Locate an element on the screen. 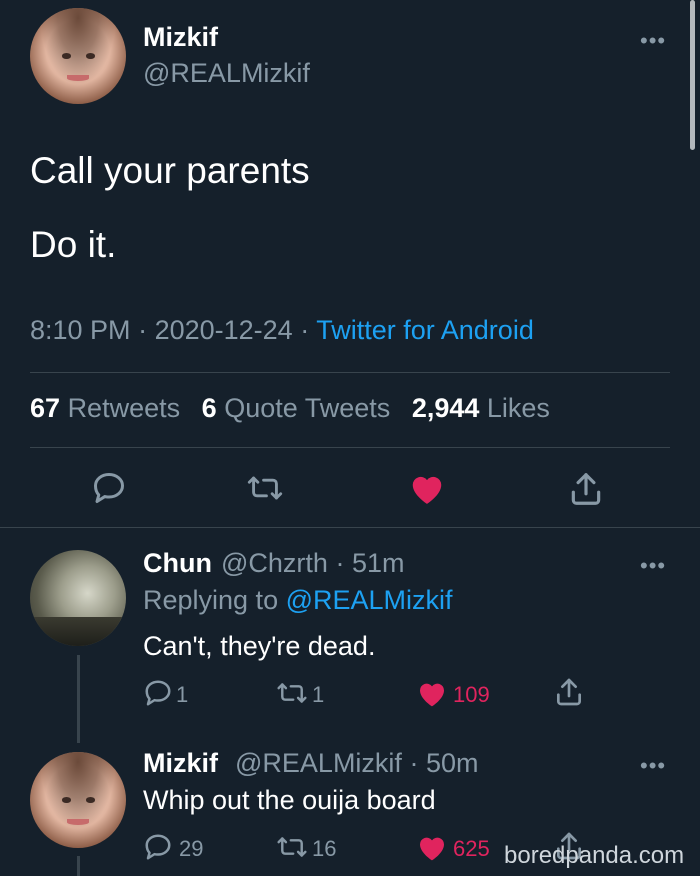 This screenshot has height=876, width=700. author-name: Mizkif is located at coordinates (180, 37).